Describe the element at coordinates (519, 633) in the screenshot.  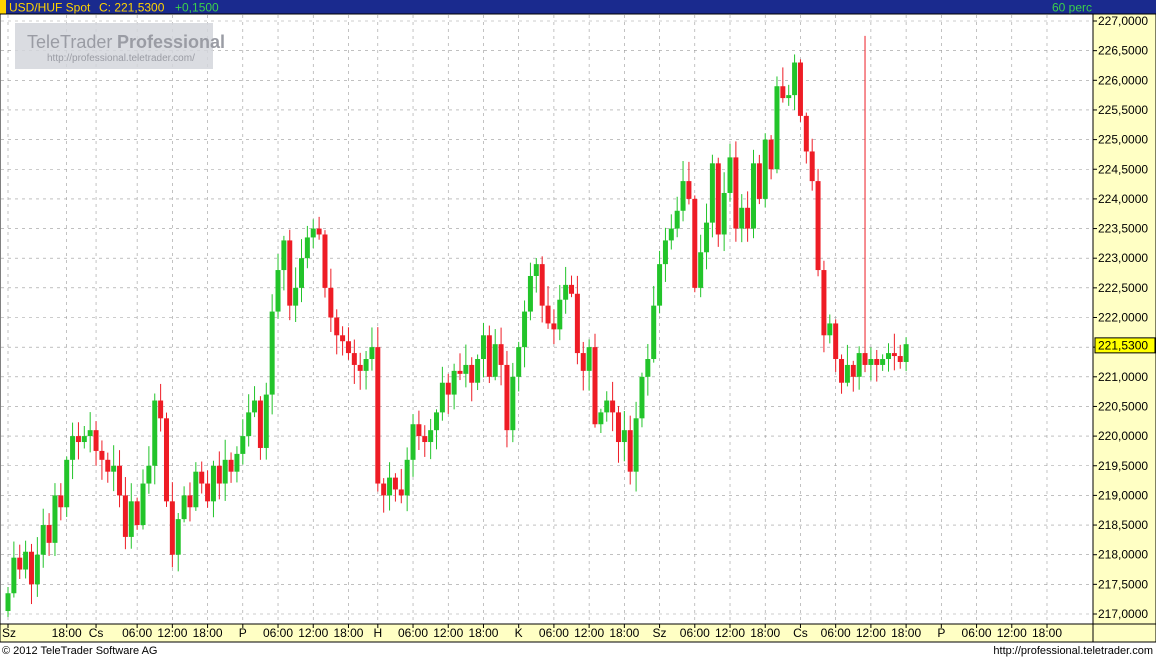
I see `time-tick-label: K` at that location.